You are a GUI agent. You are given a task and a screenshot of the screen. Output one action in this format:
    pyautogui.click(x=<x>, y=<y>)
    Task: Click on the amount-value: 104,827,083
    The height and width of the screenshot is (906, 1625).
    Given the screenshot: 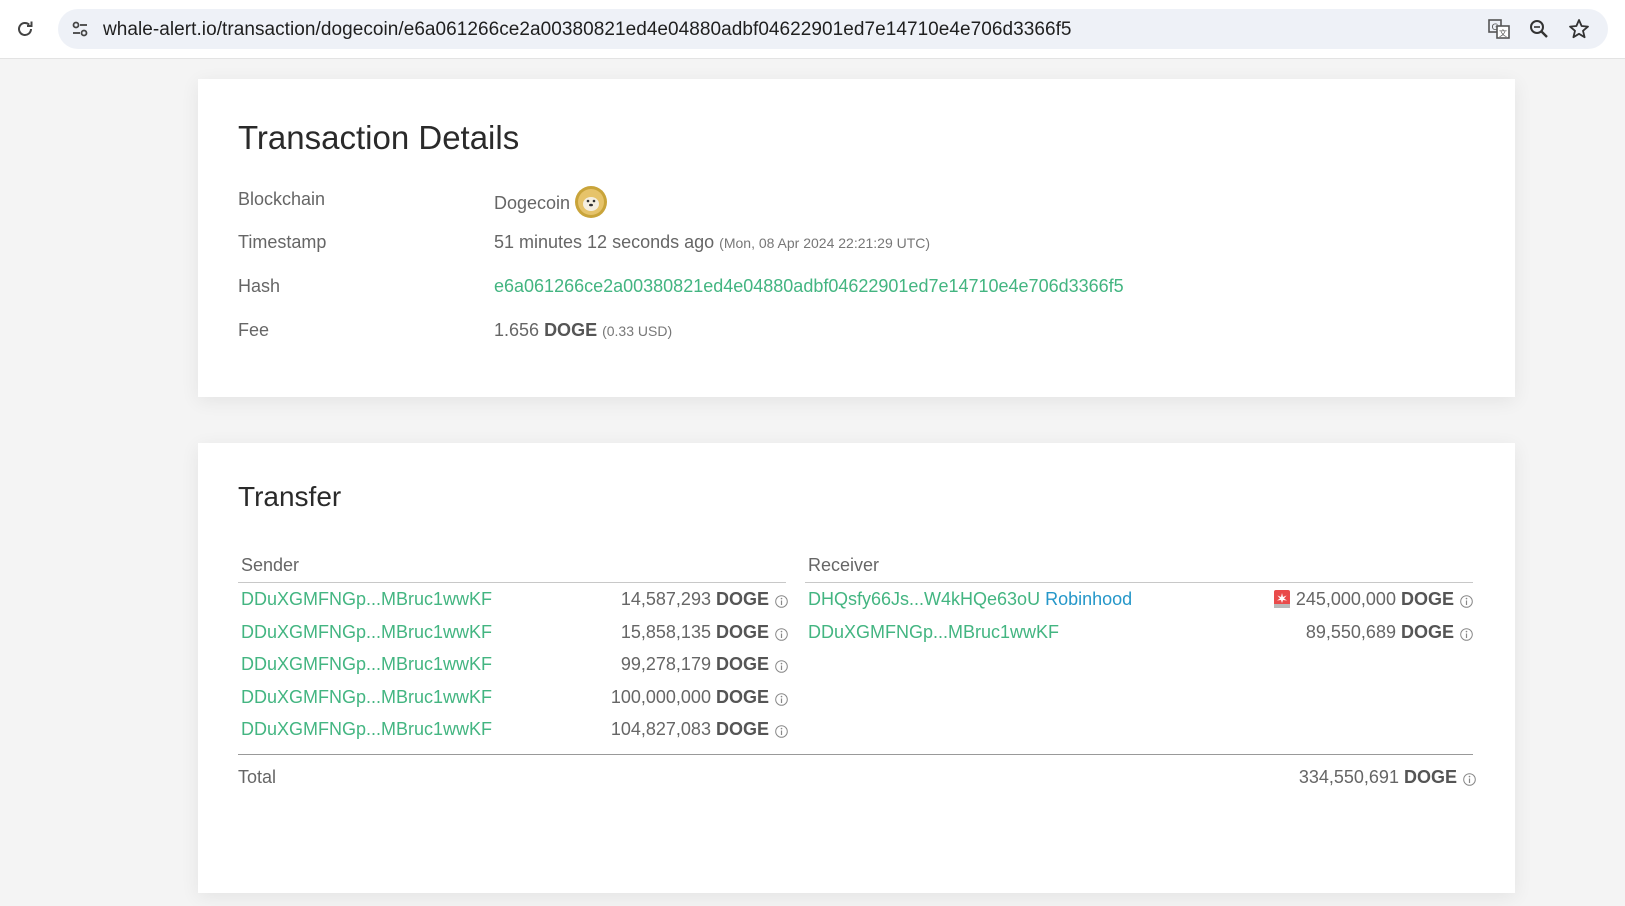 What is the action you would take?
    pyautogui.click(x=660, y=729)
    